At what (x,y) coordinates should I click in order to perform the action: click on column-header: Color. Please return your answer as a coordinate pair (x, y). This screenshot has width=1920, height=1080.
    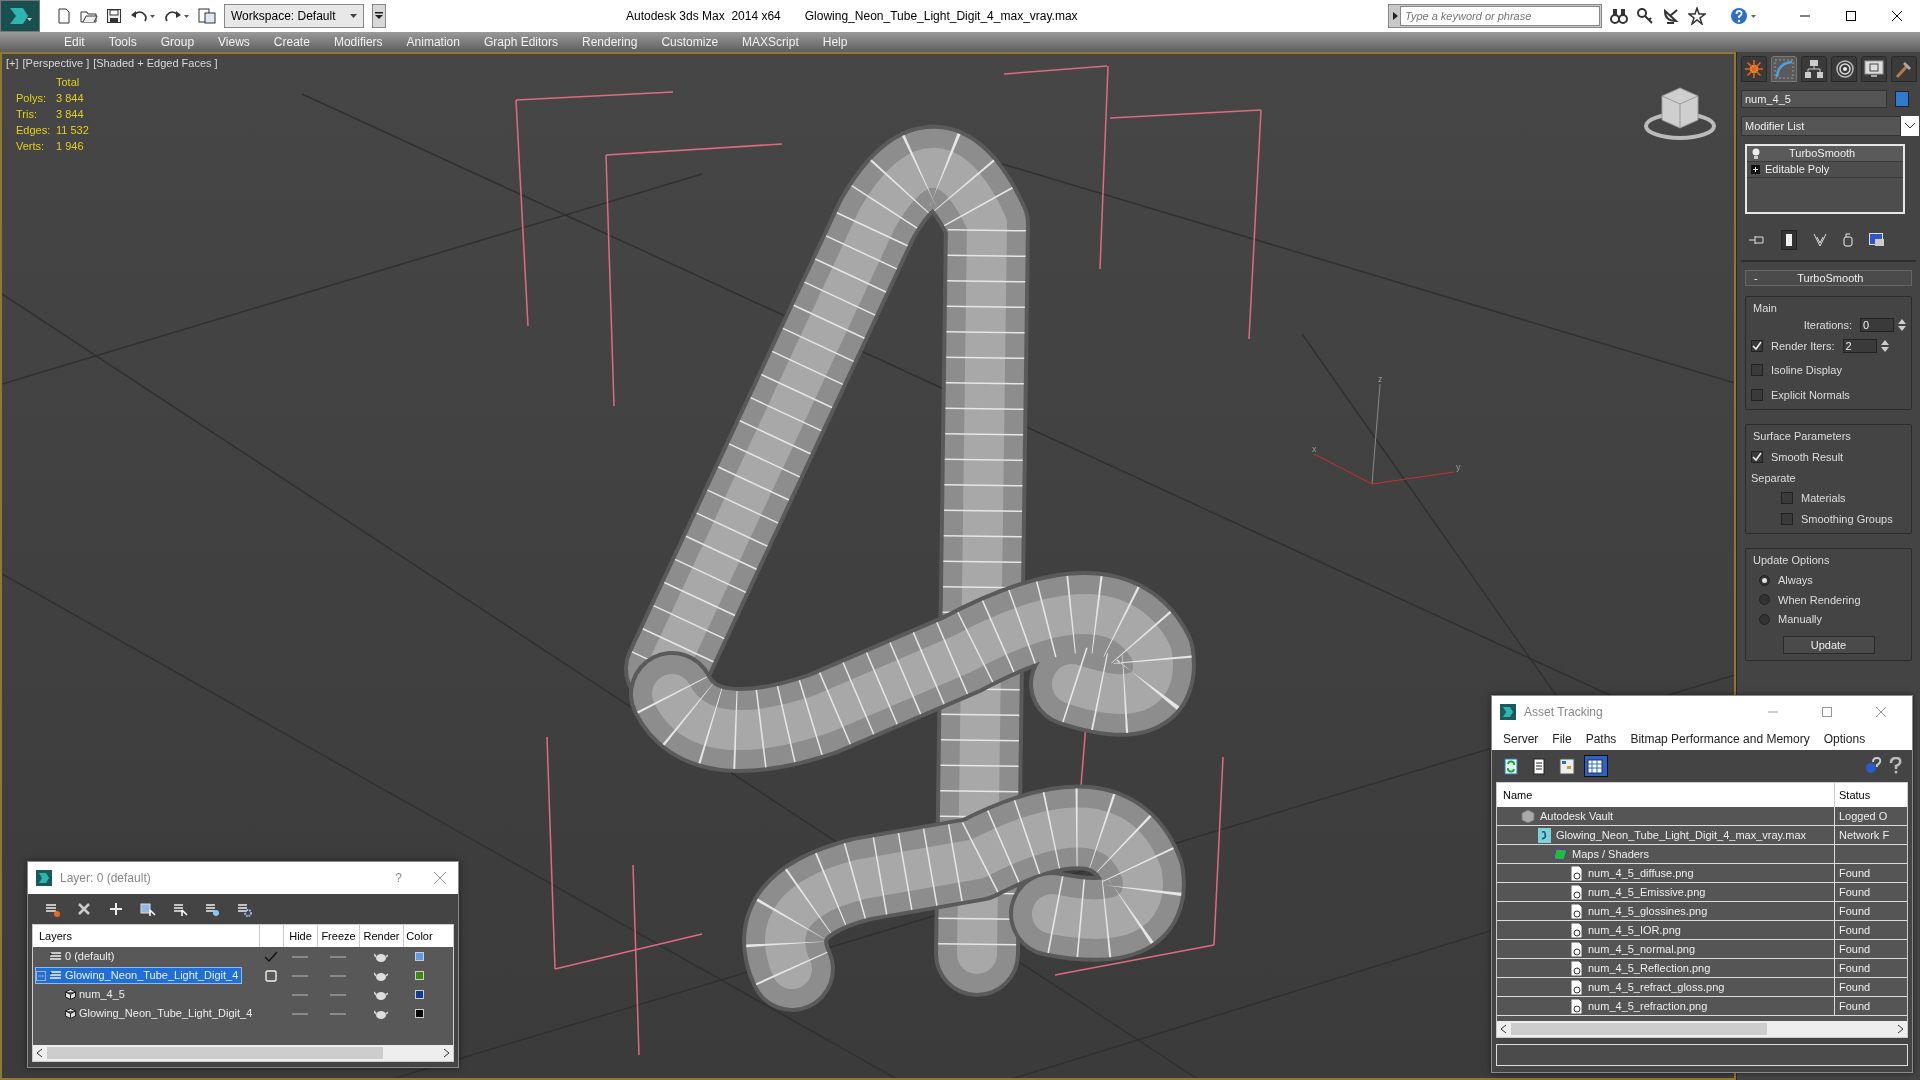
    Looking at the image, I should click on (419, 936).